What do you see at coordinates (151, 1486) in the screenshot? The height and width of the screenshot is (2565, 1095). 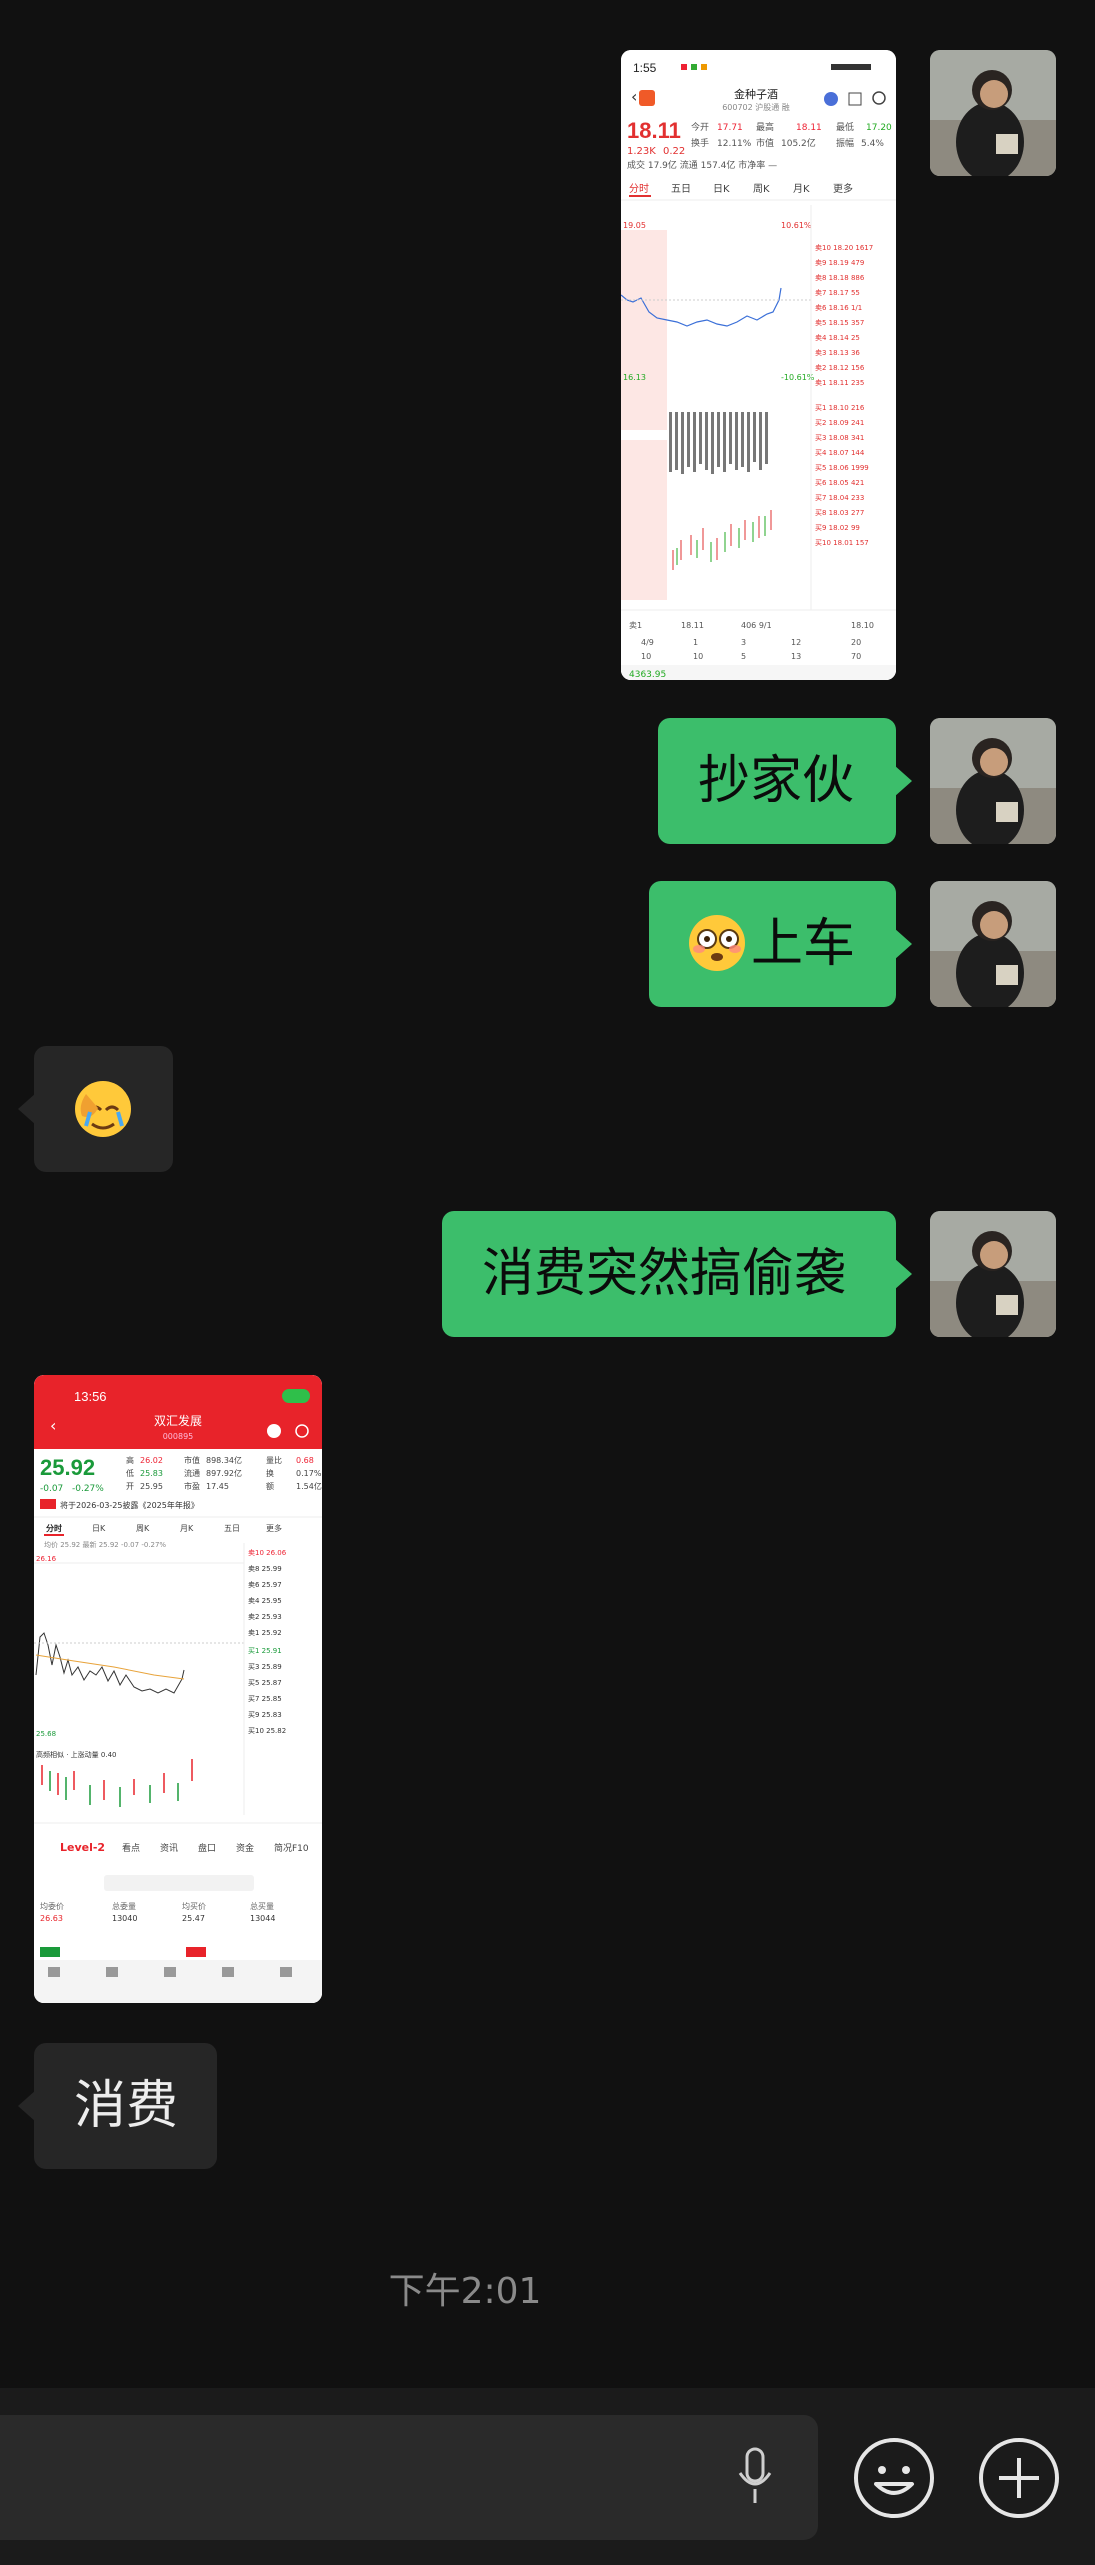 I see `svg-text: 25.95` at bounding box center [151, 1486].